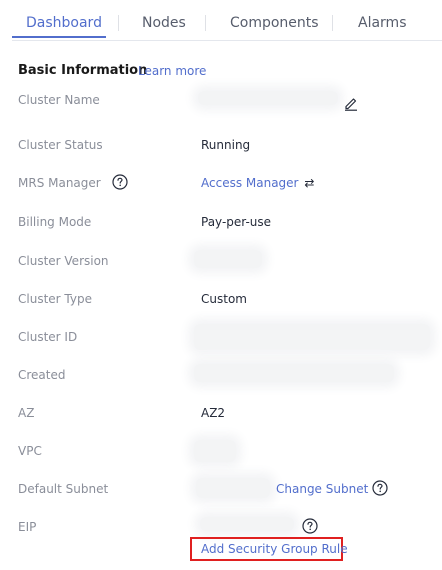  I want to click on switch-icon: ⇄, so click(309, 183).